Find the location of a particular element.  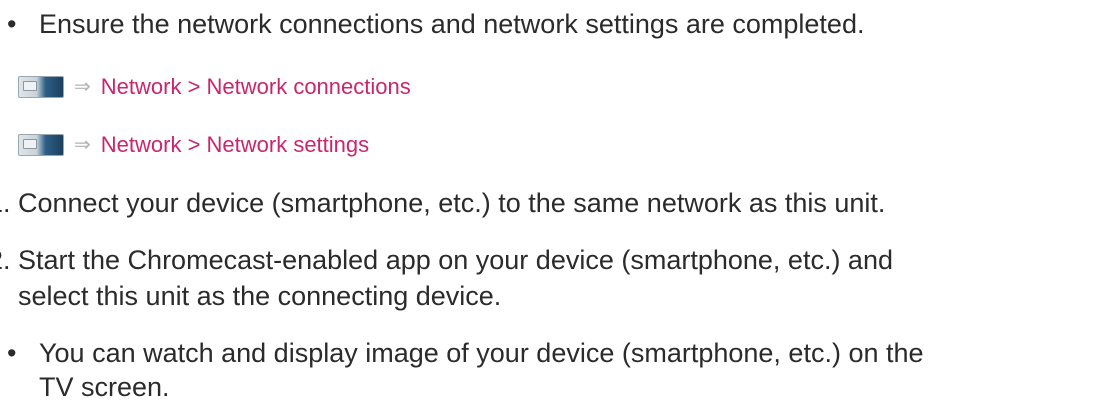

network-settings-link: Network > Network settings is located at coordinates (235, 145).